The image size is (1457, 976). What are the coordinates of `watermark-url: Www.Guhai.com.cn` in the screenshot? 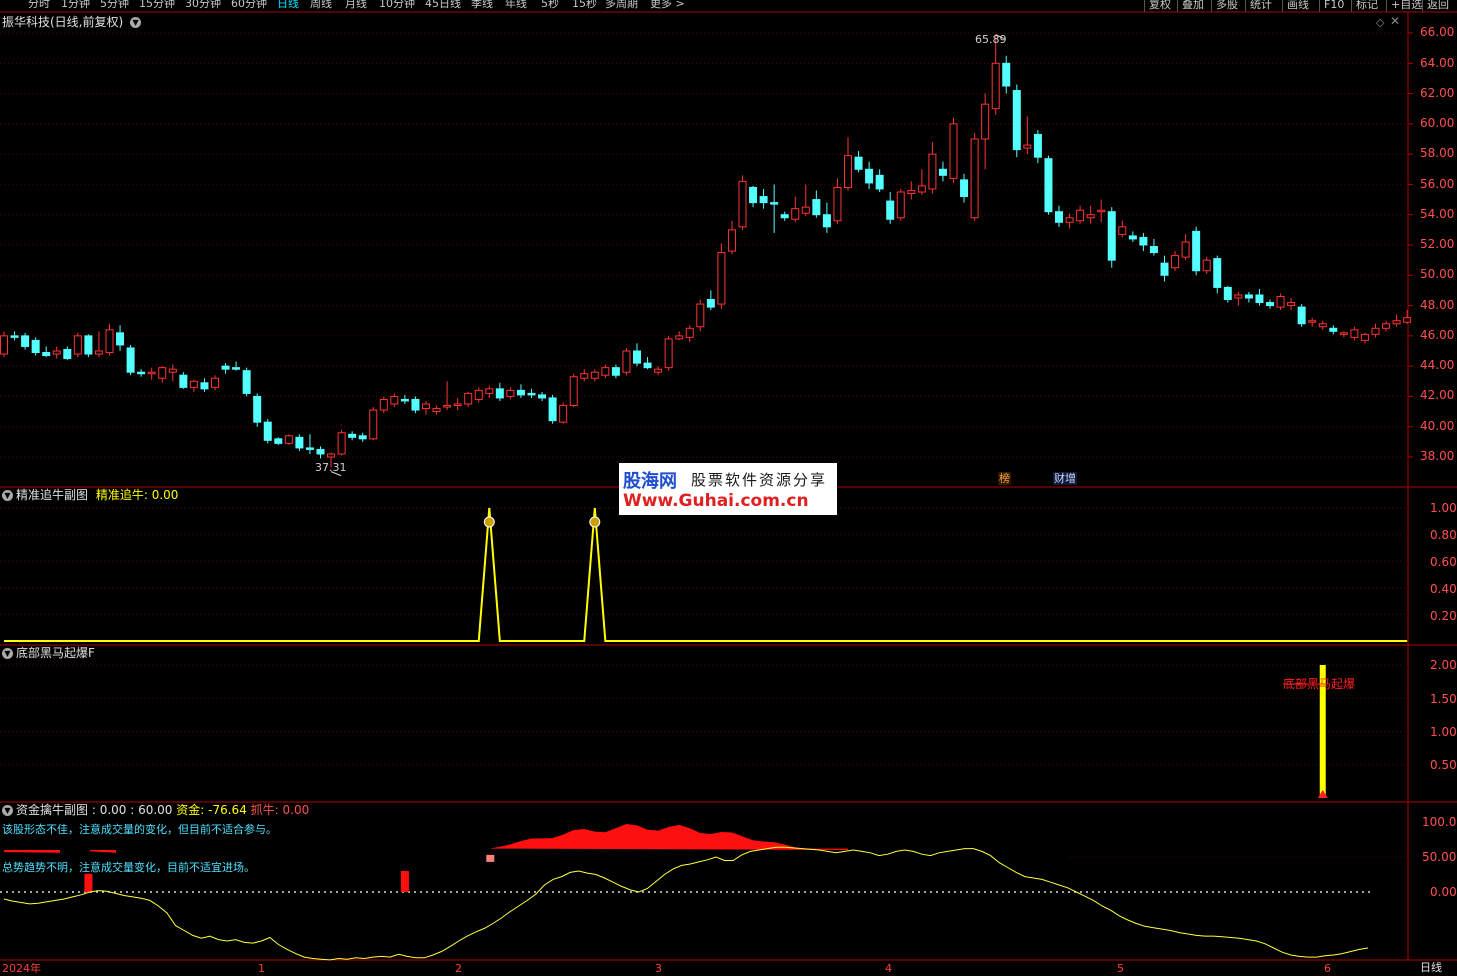 It's located at (716, 501).